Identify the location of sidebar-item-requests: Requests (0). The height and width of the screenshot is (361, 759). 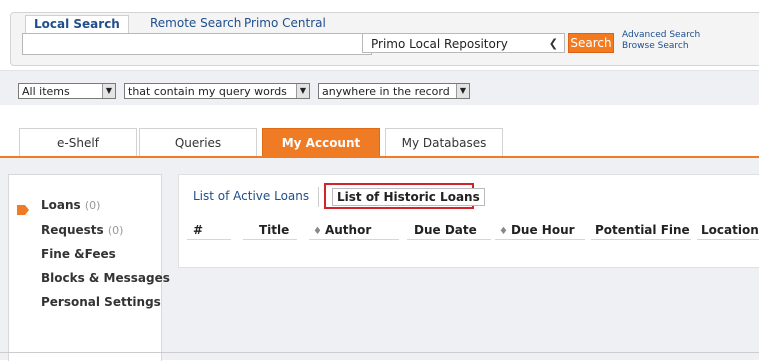
(82, 230).